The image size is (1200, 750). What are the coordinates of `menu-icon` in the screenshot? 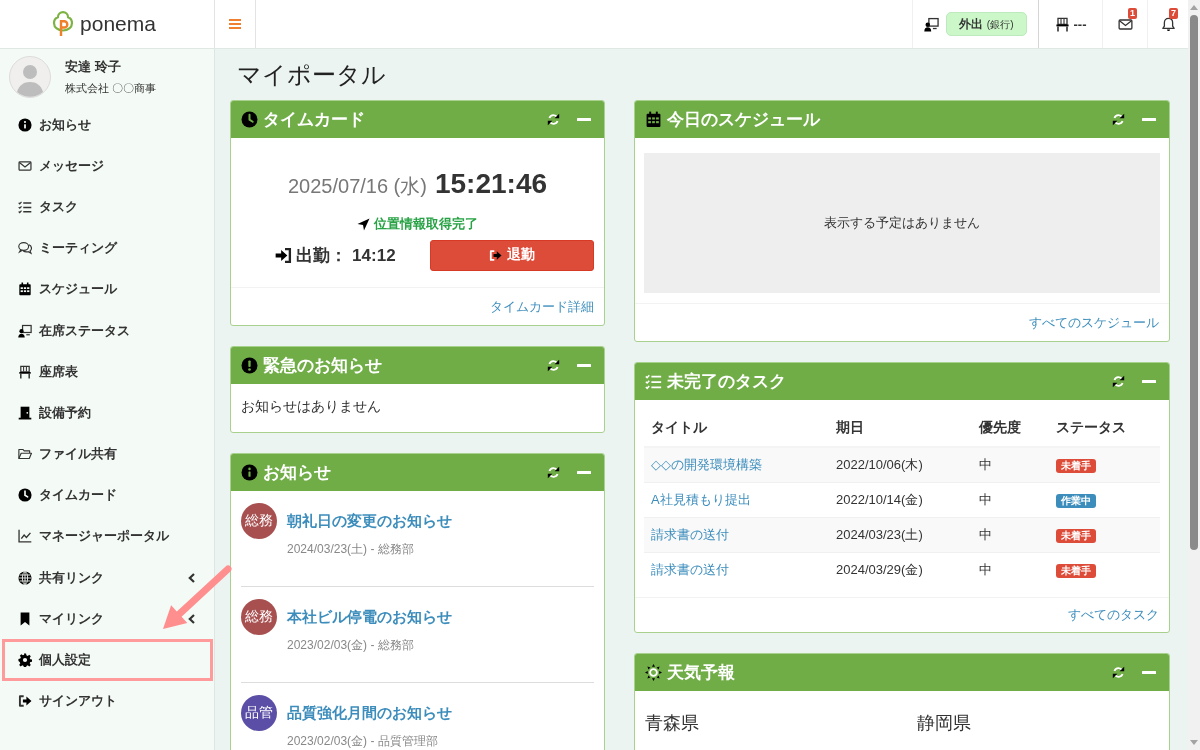 It's located at (235, 24).